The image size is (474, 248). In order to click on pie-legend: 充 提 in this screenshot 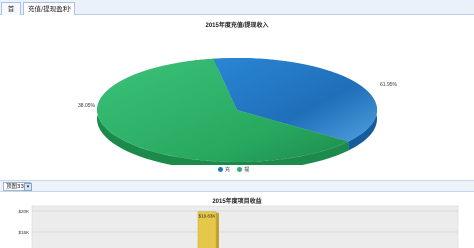, I will do `click(236, 170)`.